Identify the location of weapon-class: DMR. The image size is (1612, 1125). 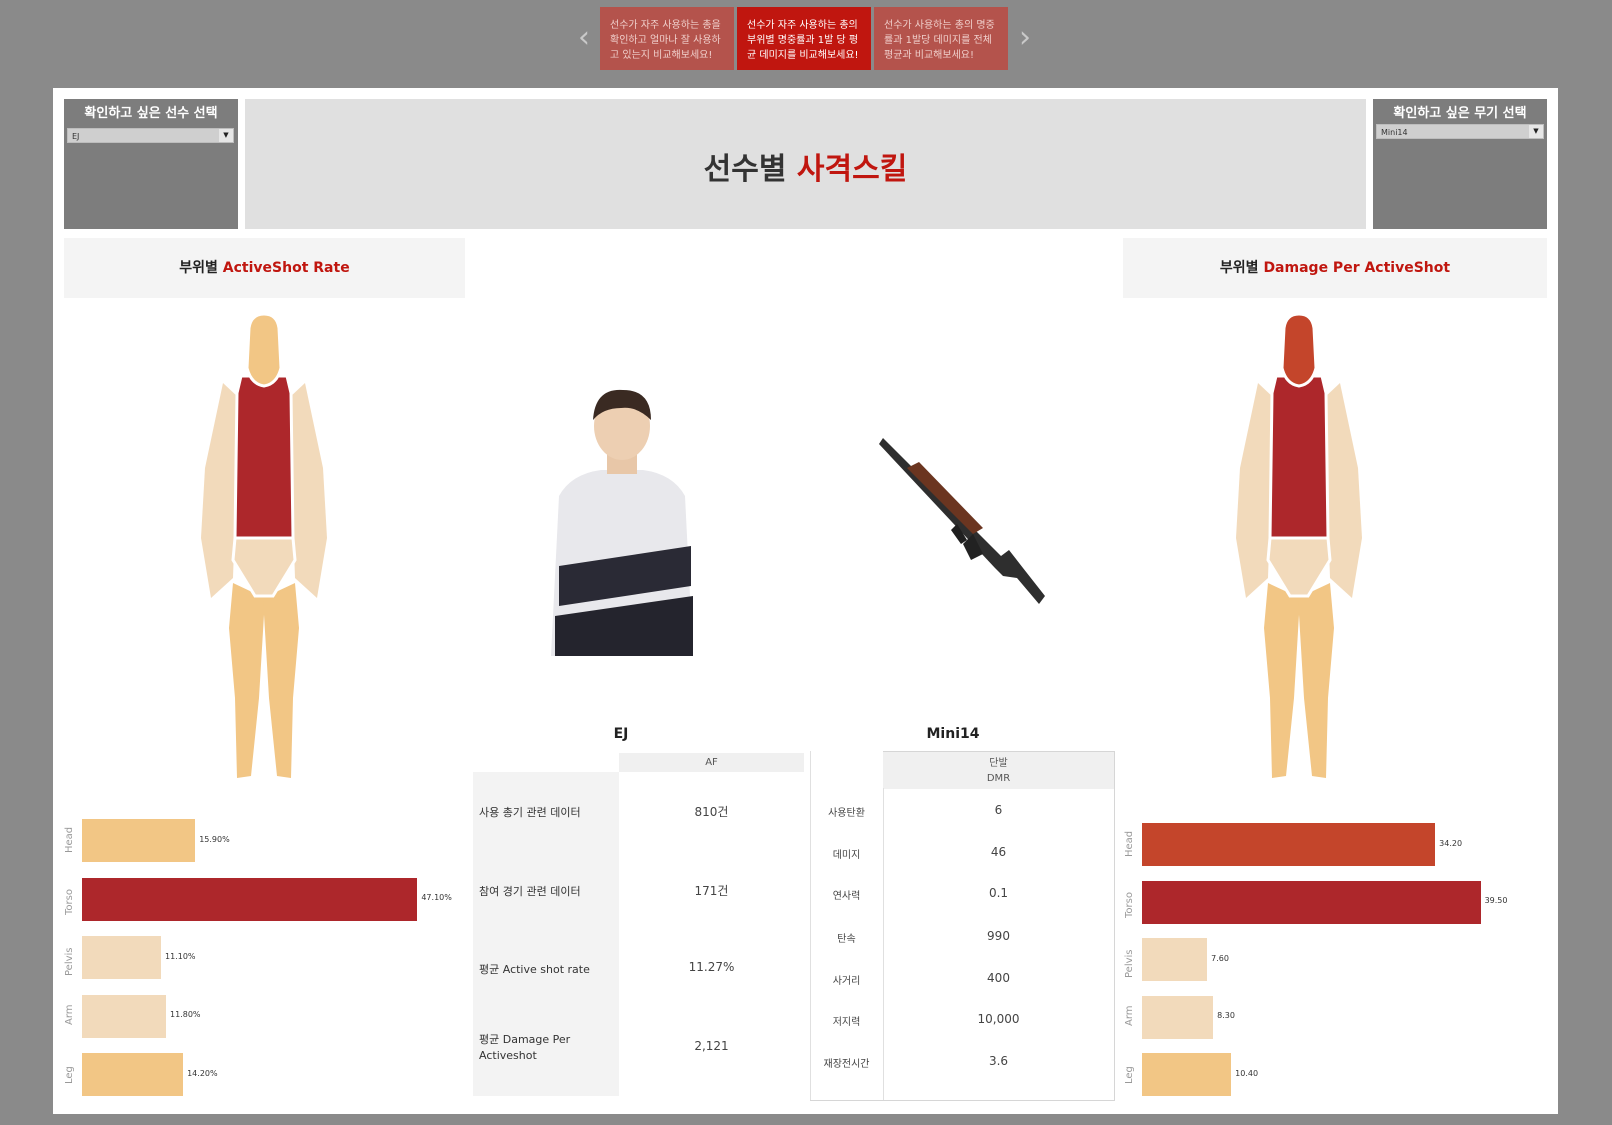
(998, 778).